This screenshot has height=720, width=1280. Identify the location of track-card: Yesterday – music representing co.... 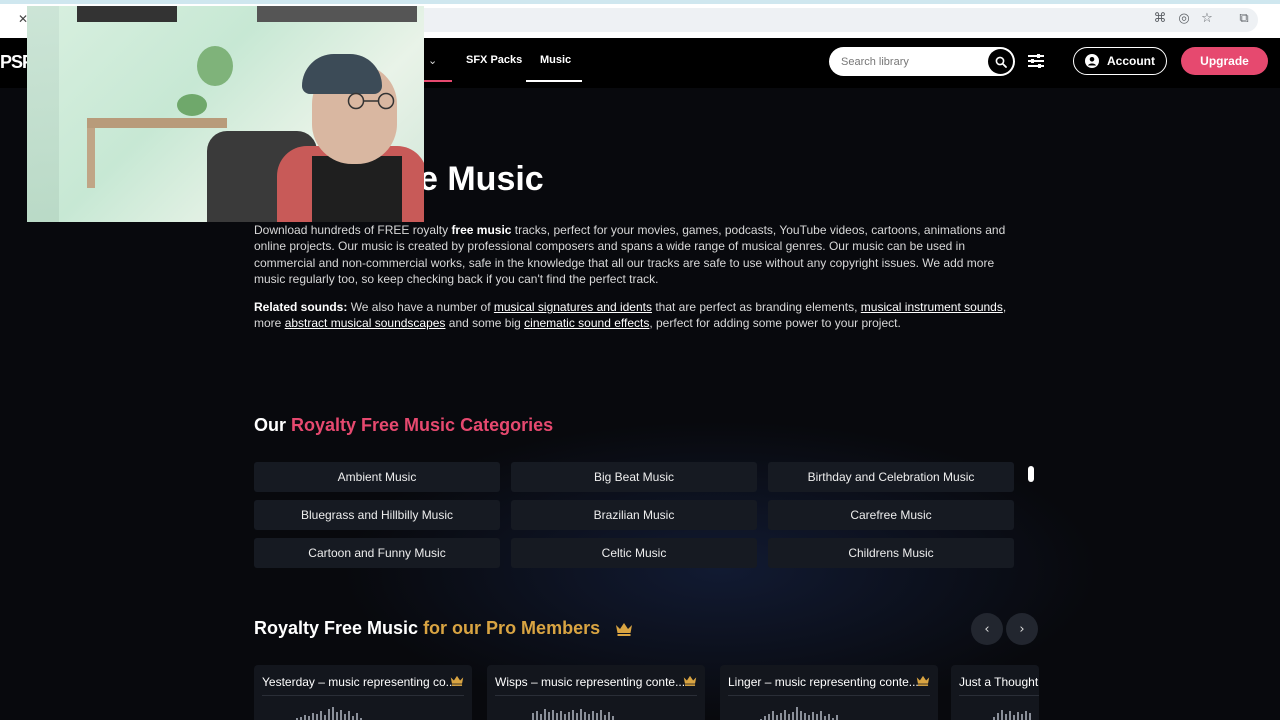
(363, 692).